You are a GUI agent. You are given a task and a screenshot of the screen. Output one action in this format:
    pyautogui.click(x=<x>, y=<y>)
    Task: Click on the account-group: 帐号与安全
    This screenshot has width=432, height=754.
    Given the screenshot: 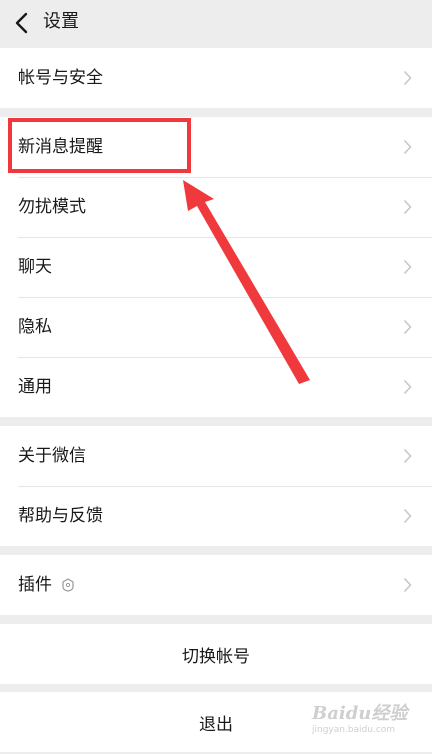 What is the action you would take?
    pyautogui.click(x=216, y=78)
    